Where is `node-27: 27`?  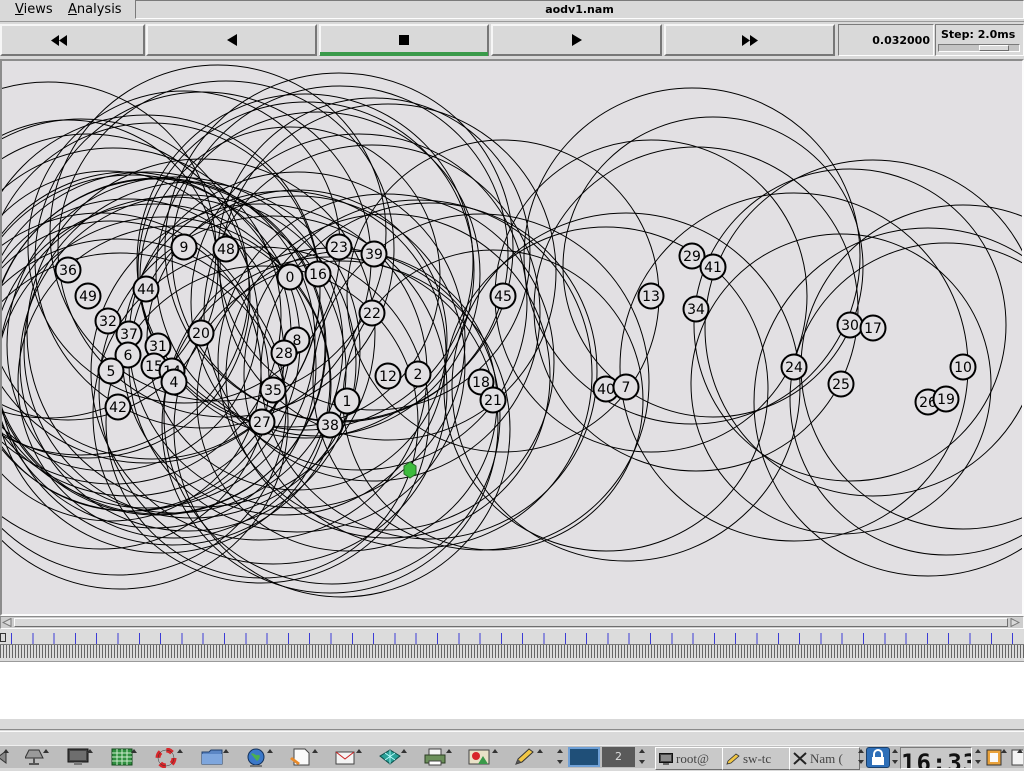 node-27: 27 is located at coordinates (262, 422).